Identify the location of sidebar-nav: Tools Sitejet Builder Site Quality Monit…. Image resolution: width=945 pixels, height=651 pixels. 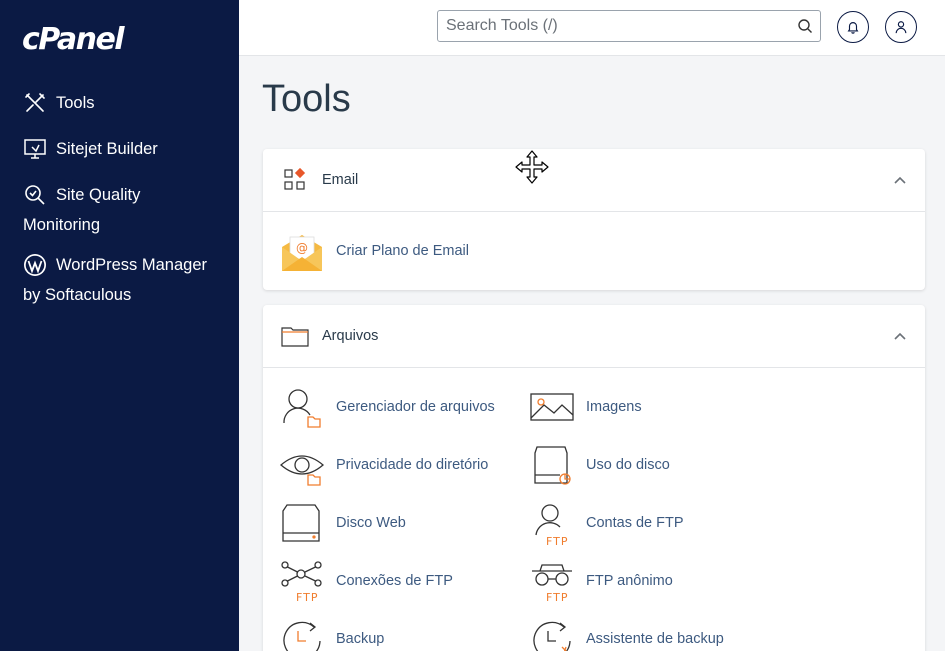
(119, 198).